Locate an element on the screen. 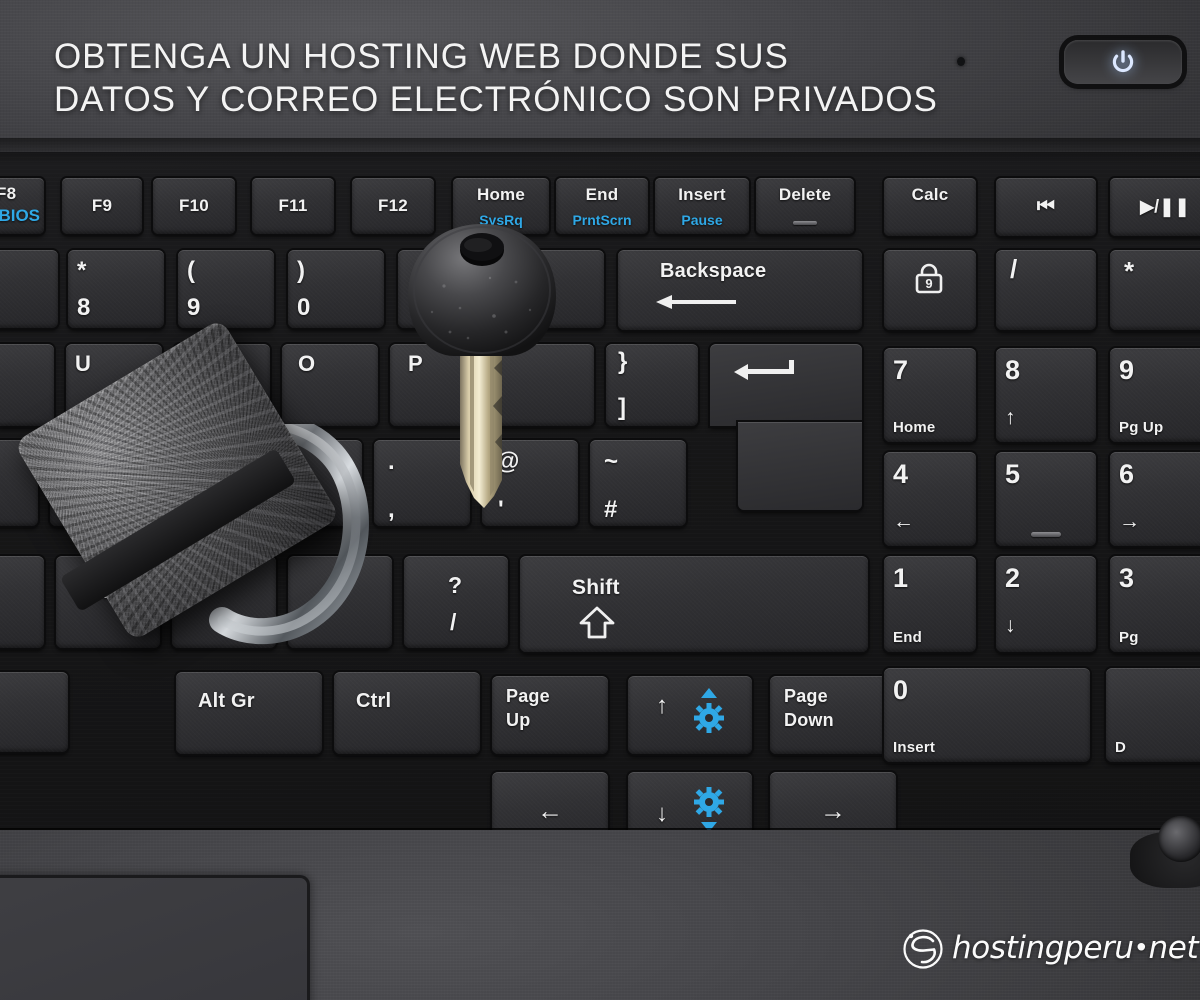  key-f9: F9 is located at coordinates (102, 206).